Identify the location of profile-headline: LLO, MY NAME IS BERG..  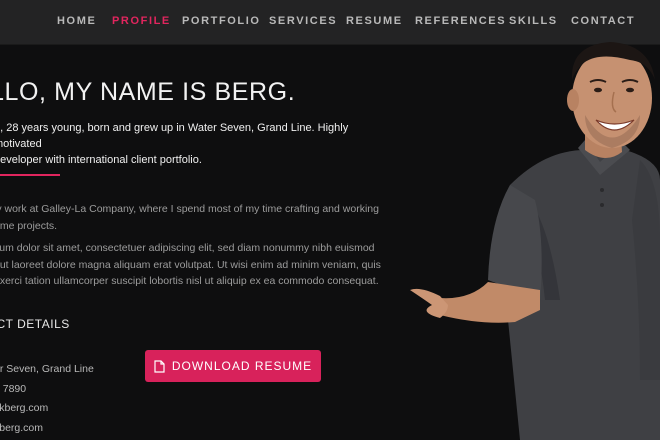
(148, 92).